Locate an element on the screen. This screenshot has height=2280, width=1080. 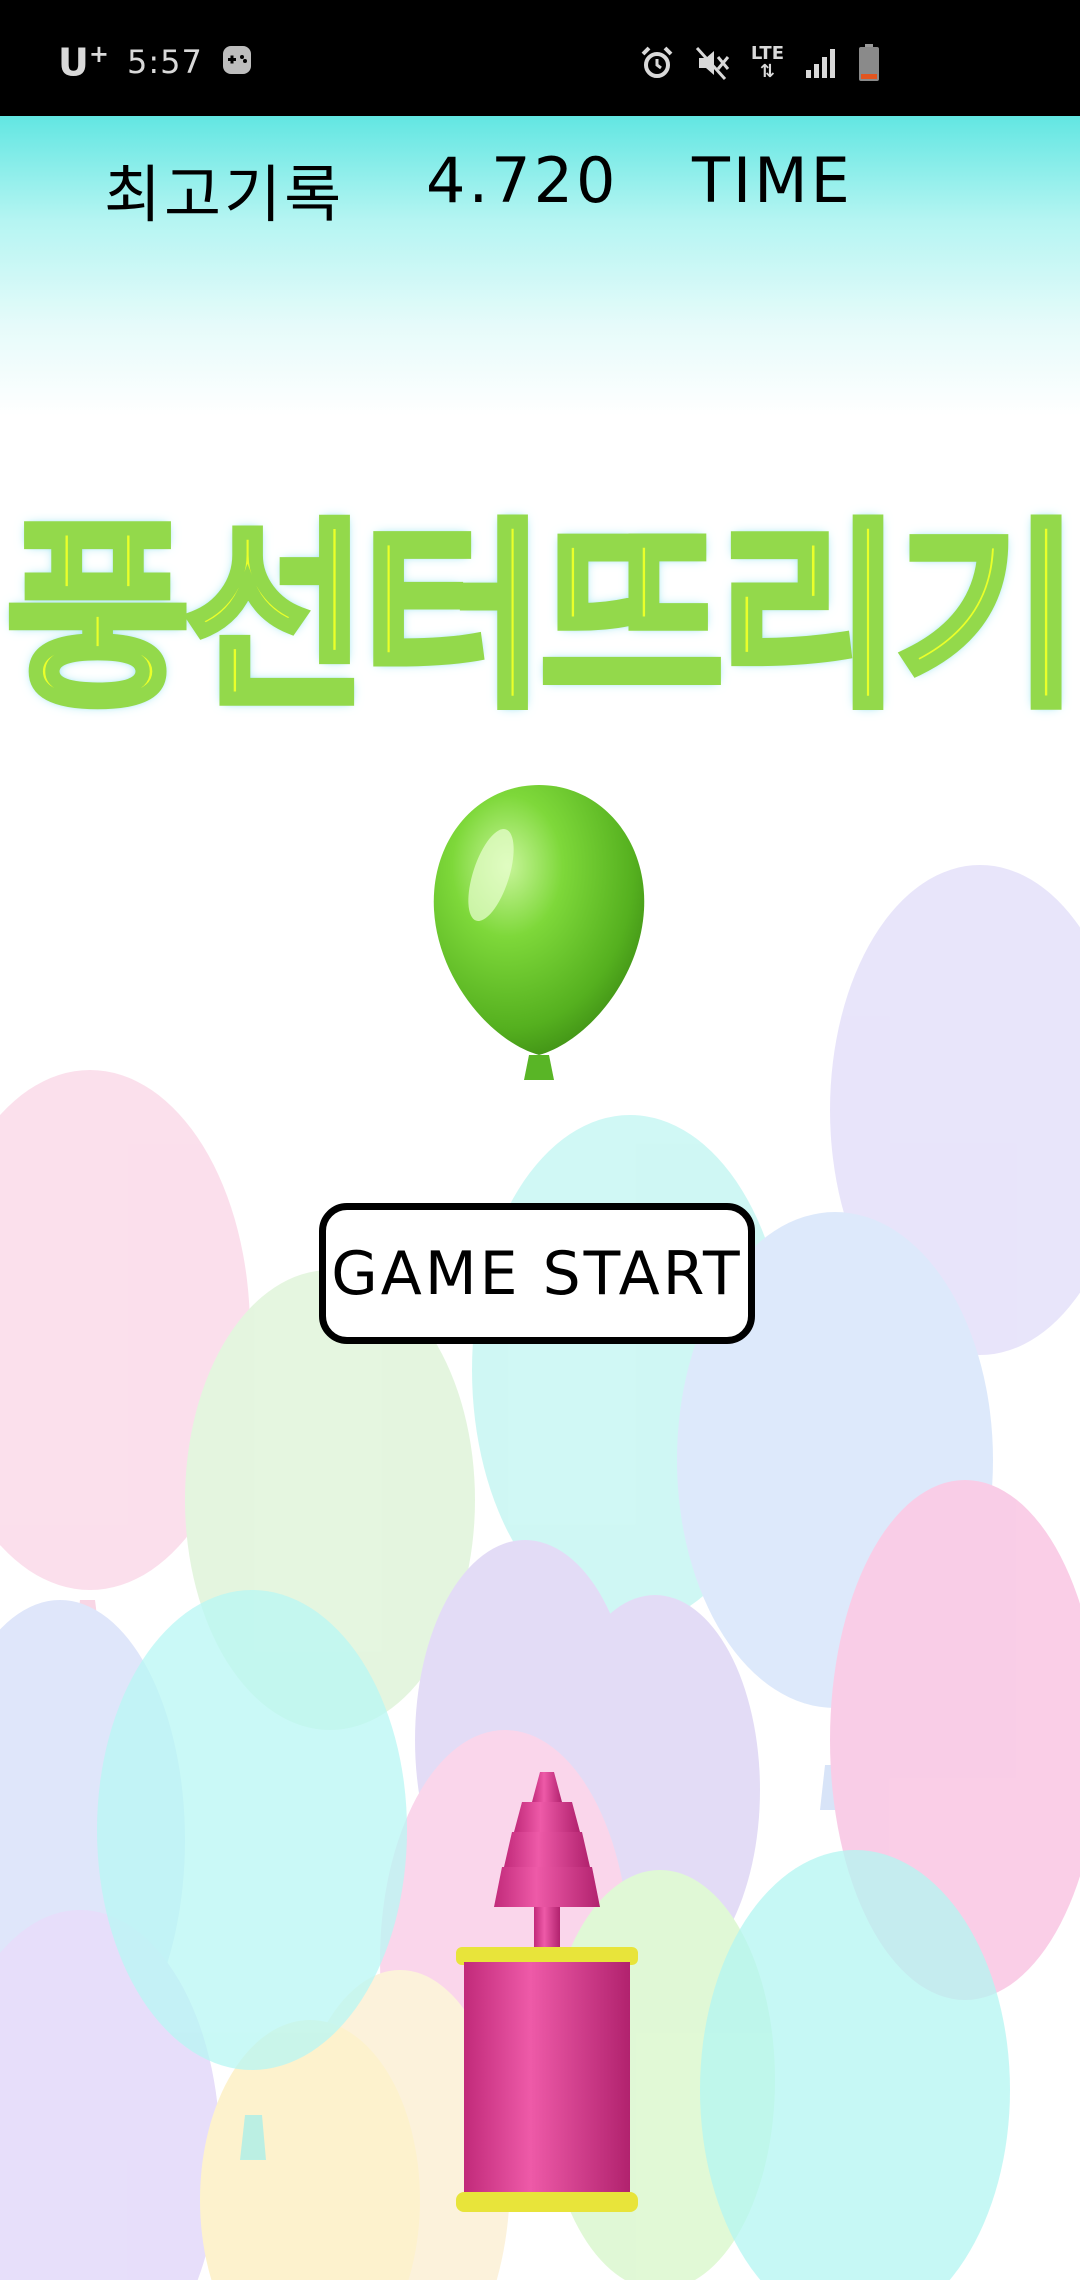
game-launcher-icon is located at coordinates (237, 62).